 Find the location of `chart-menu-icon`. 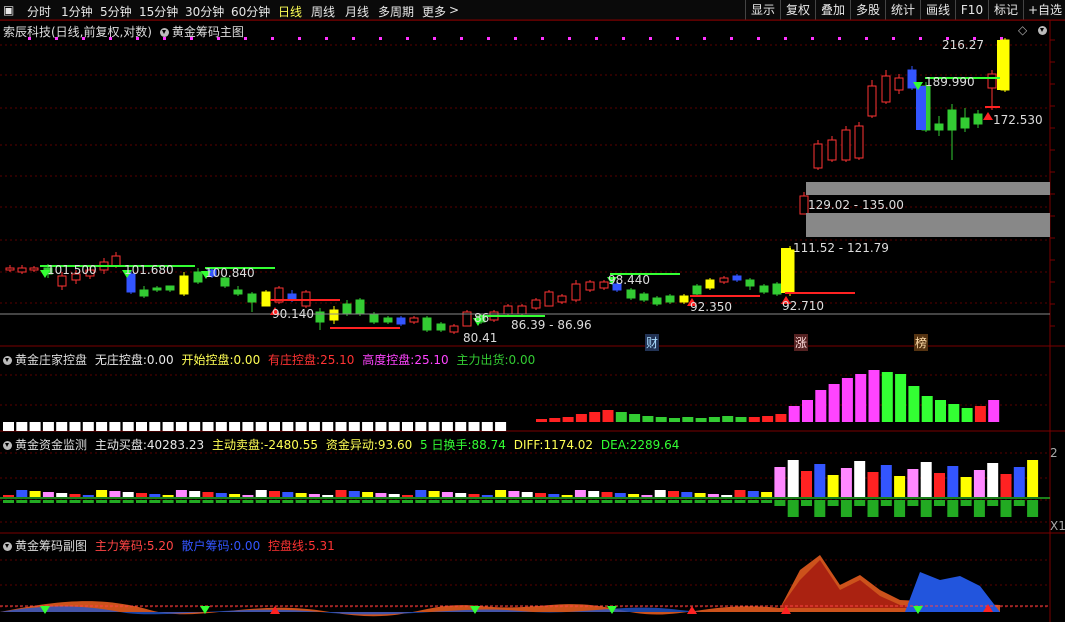

chart-menu-icon is located at coordinates (1044, 30).